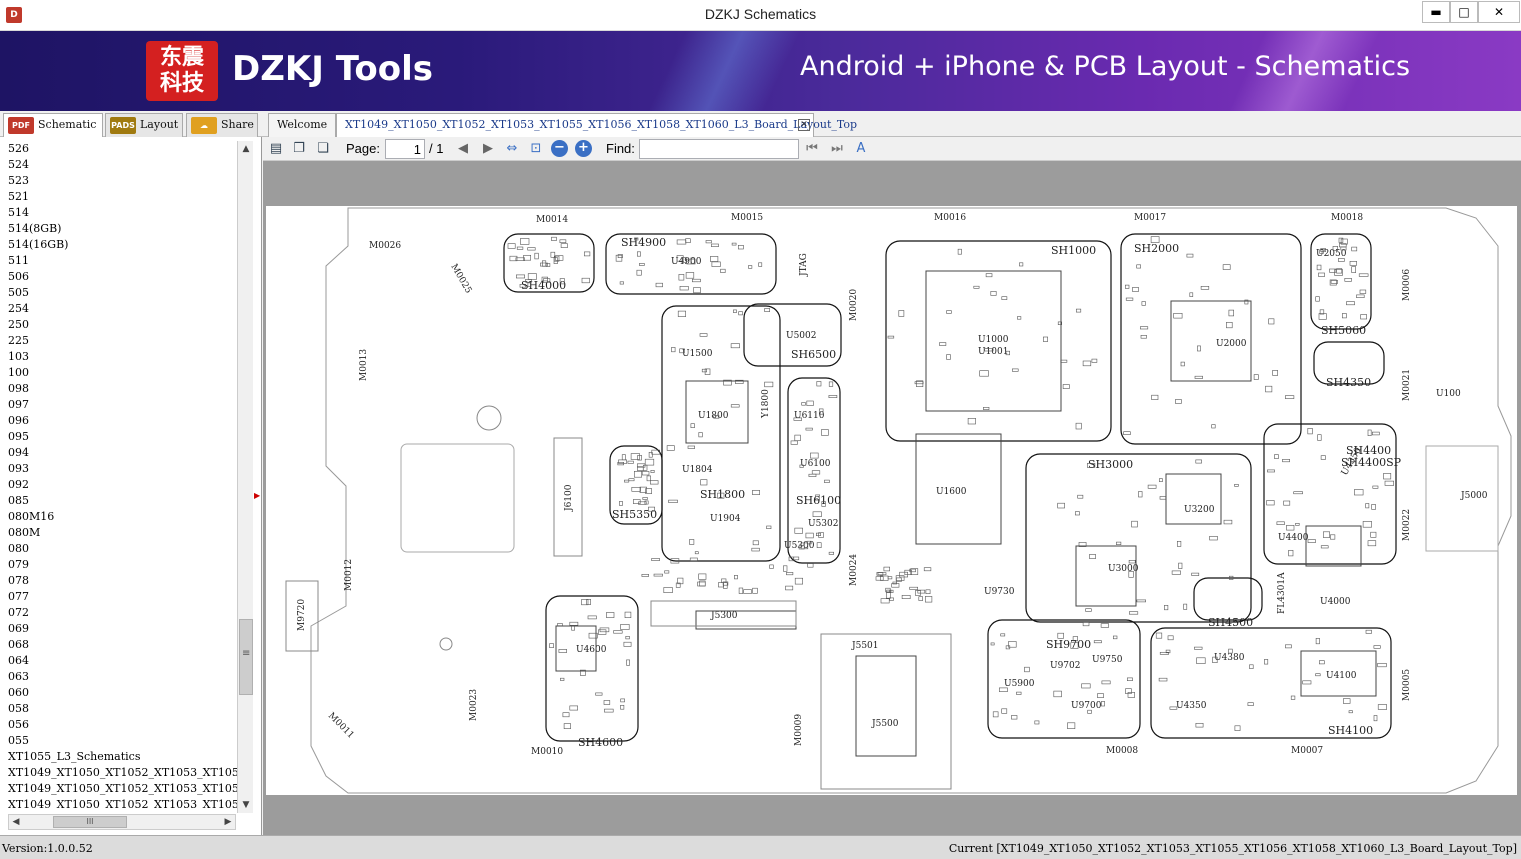 The height and width of the screenshot is (859, 1521). Describe the element at coordinates (118, 229) in the screenshot. I see `file-list-item: 514(8GB)` at that location.